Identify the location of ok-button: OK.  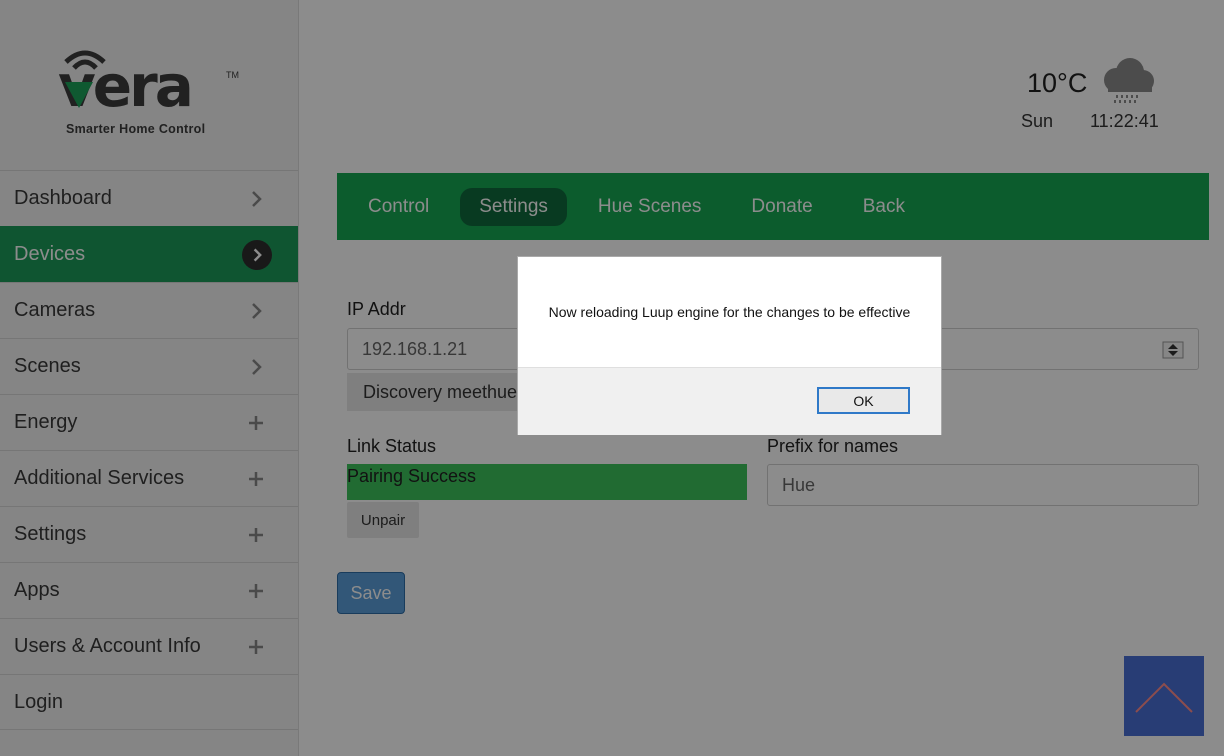
(863, 400).